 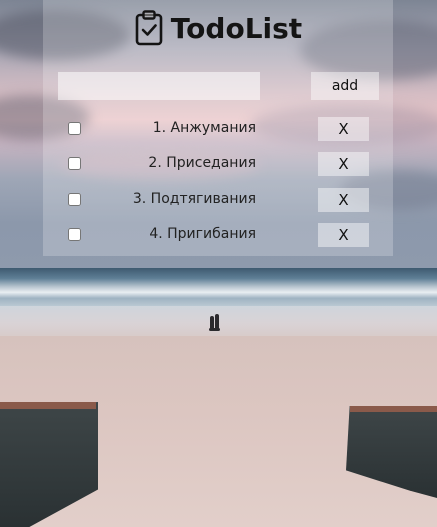 I want to click on todo-label: 3. Подтягивания, so click(x=194, y=199).